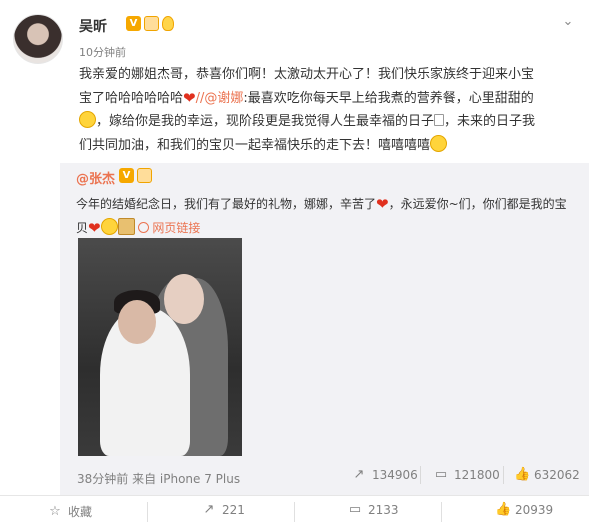 This screenshot has height=530, width=589. Describe the element at coordinates (109, 226) in the screenshot. I see `sun-emoji-icon` at that location.